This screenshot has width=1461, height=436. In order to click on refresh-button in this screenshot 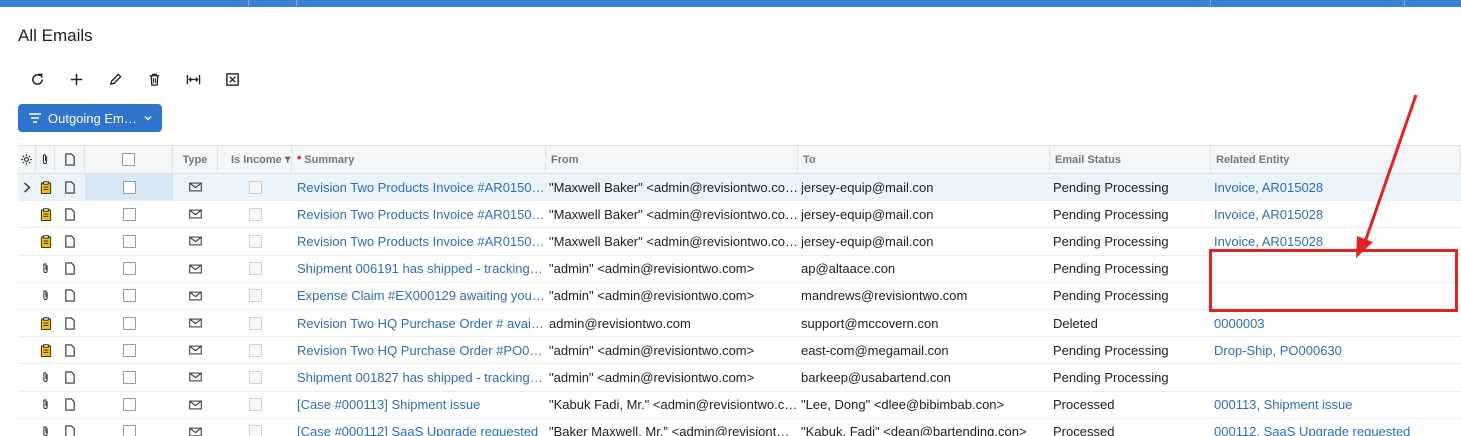, I will do `click(37, 79)`.